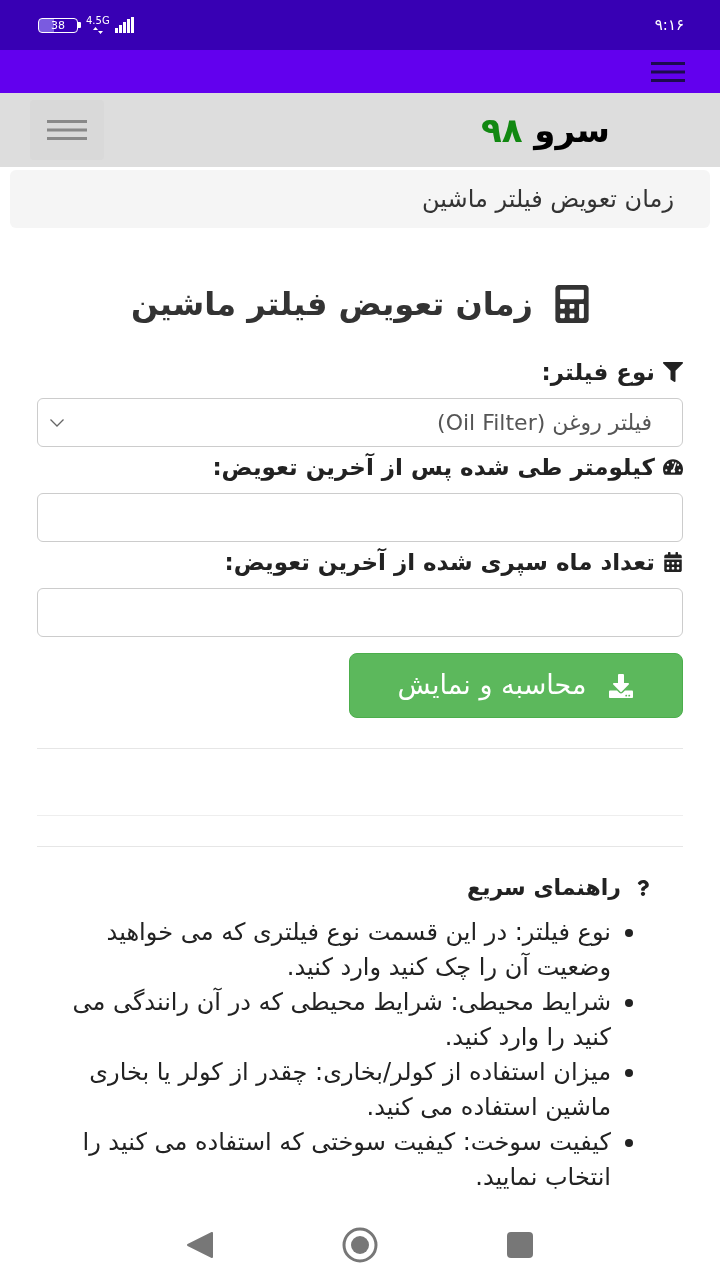 The width and height of the screenshot is (720, 1280). Describe the element at coordinates (548, 199) in the screenshot. I see `breadcrumb-text: زمان تعویض فیلتر ماشین` at that location.